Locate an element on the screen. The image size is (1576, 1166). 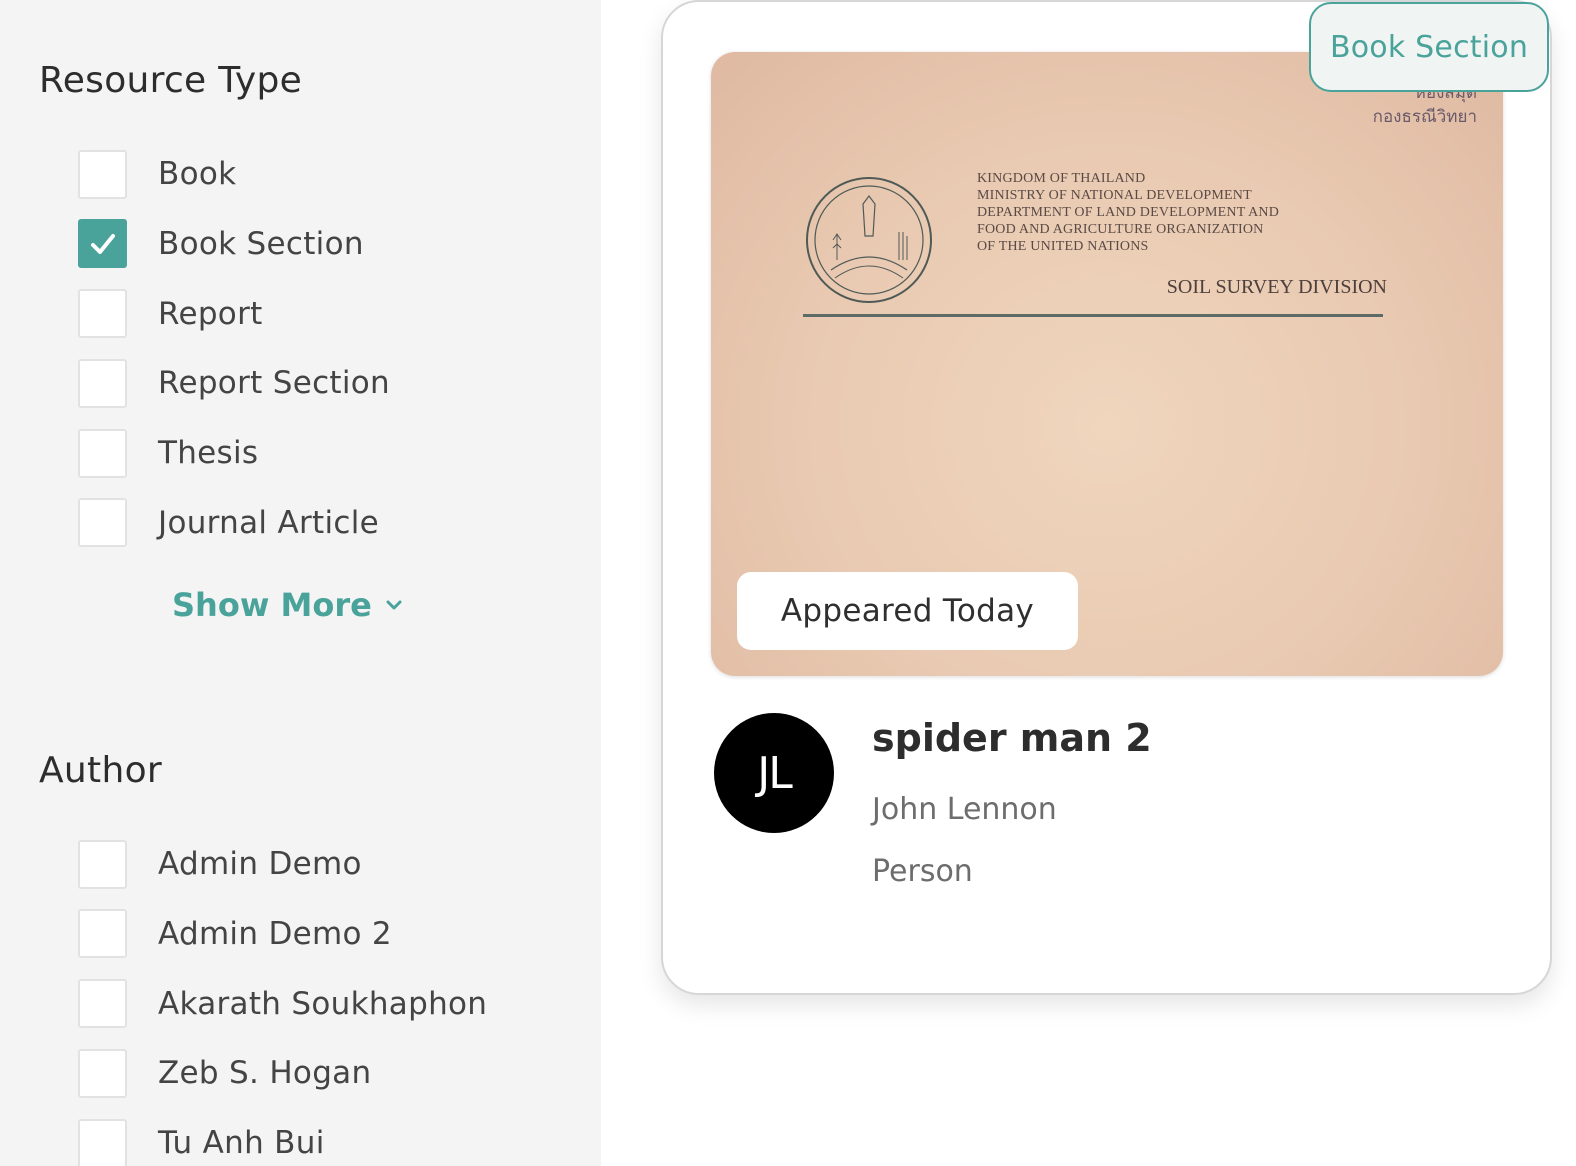
facet-label: Admin Demo is located at coordinates (260, 864).